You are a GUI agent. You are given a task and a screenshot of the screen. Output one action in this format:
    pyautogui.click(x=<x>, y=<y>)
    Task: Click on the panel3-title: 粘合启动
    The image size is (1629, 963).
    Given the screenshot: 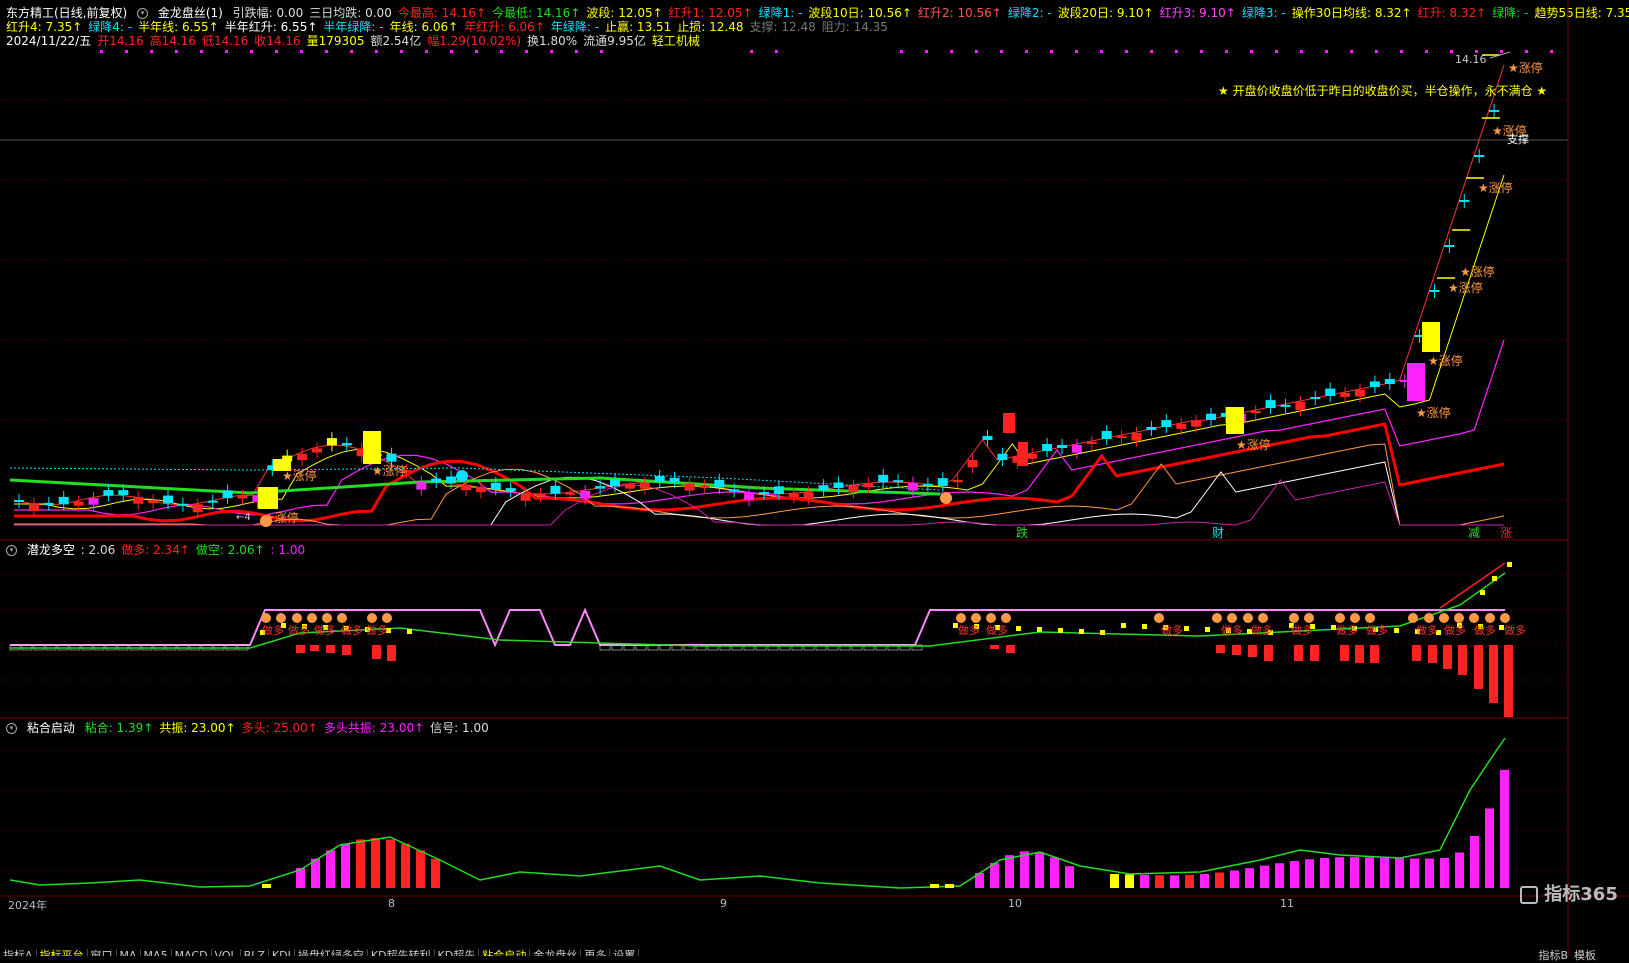 What is the action you would take?
    pyautogui.click(x=51, y=728)
    